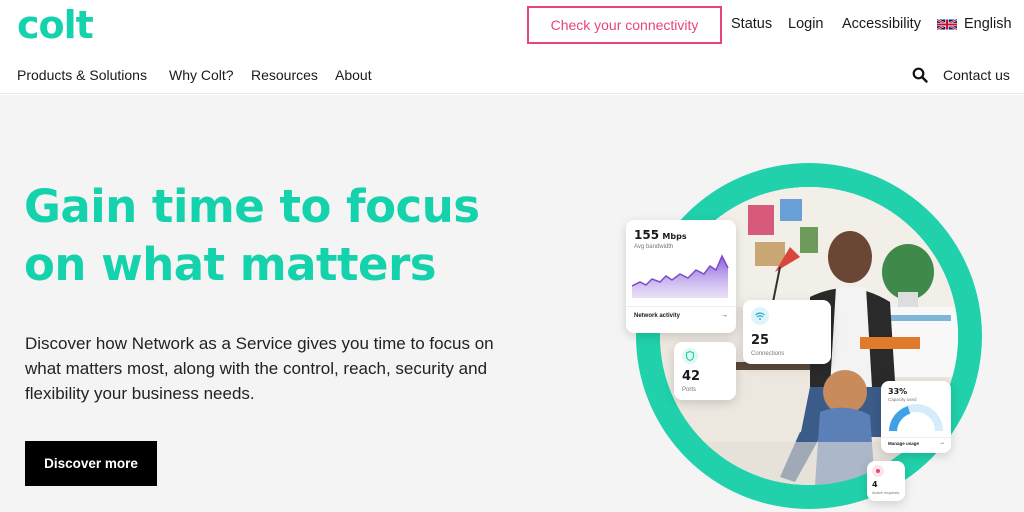  Describe the element at coordinates (691, 376) in the screenshot. I see `ports-value: 42` at that location.